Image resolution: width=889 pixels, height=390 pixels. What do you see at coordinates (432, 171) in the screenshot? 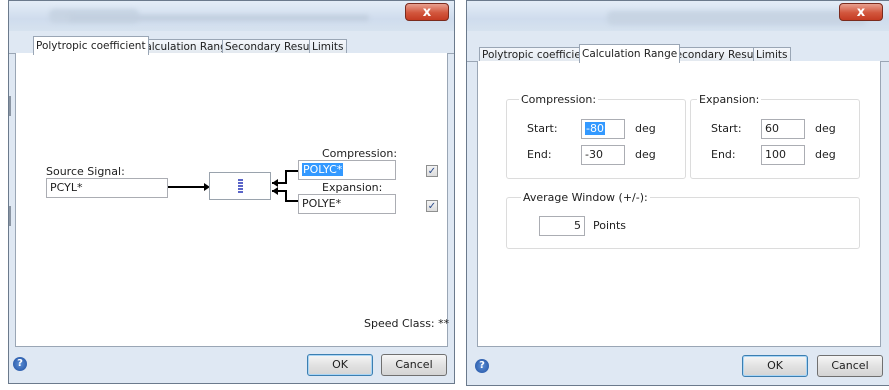
I see `compression-checkbox: ✓` at bounding box center [432, 171].